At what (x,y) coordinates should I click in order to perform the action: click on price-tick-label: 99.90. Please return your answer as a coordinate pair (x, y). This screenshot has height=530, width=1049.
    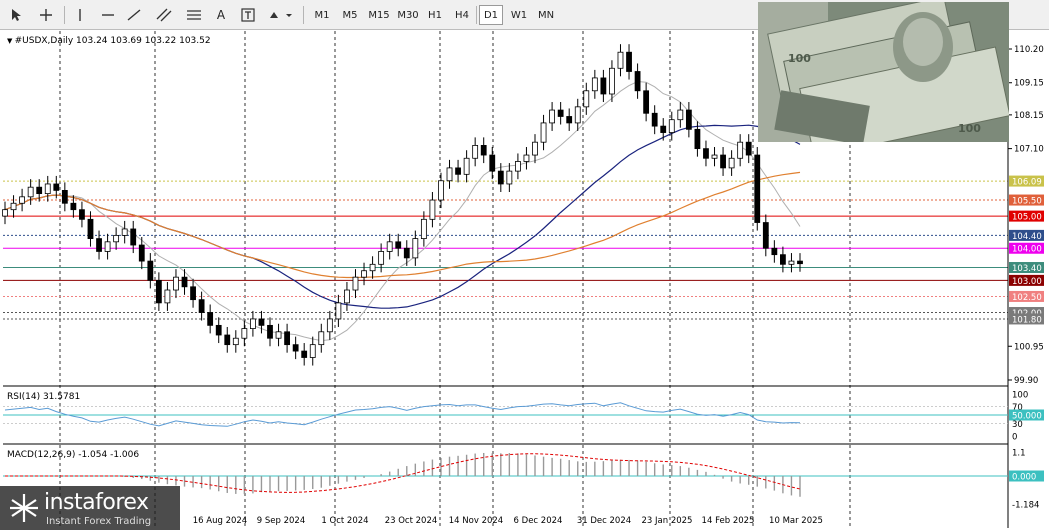
    Looking at the image, I should click on (1026, 381).